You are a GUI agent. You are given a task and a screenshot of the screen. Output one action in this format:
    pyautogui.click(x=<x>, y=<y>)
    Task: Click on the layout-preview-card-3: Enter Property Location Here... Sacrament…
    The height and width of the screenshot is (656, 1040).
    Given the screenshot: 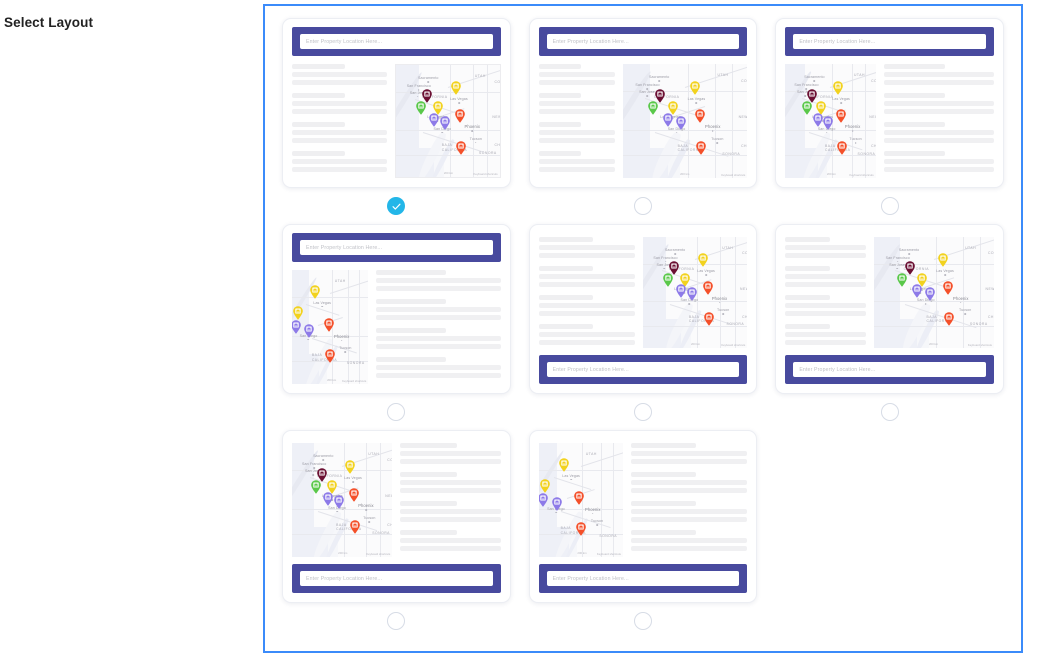 What is the action you would take?
    pyautogui.click(x=889, y=103)
    